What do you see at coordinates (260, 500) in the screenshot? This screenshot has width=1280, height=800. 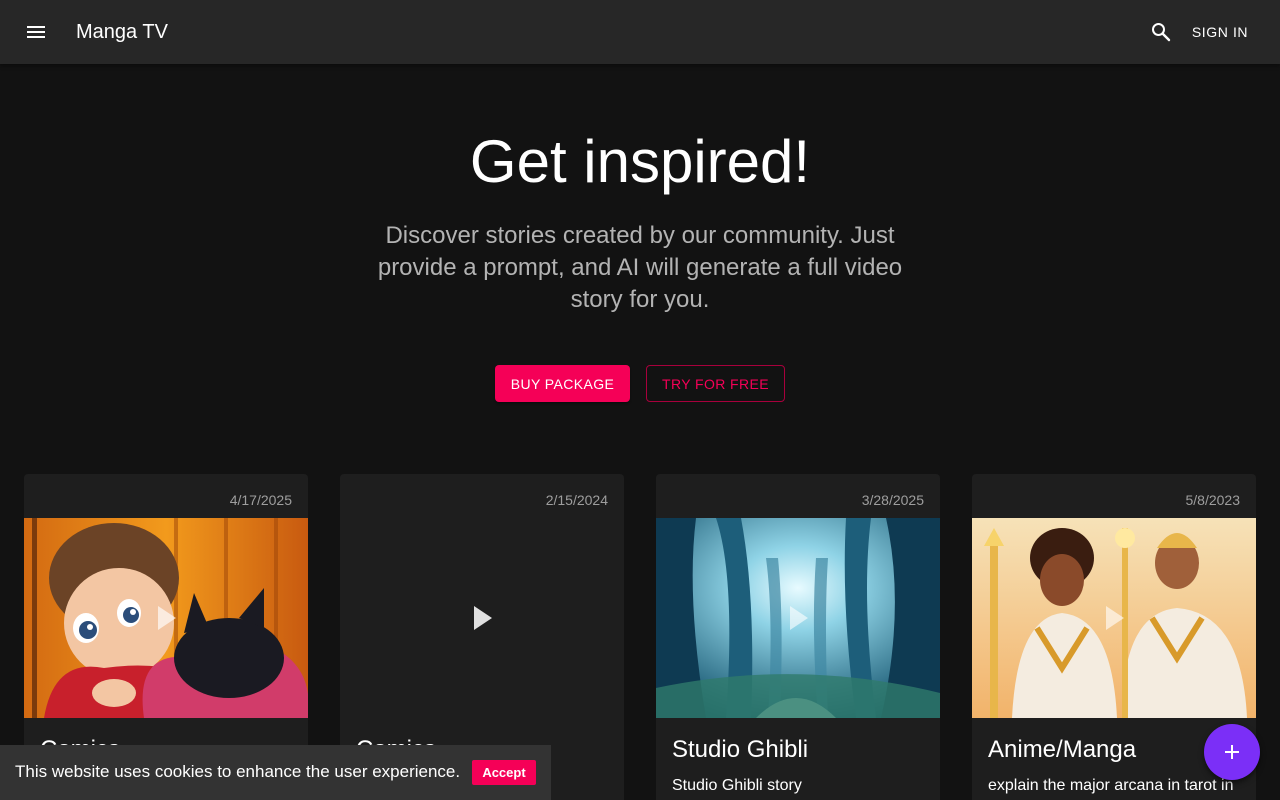 I see `card-date: 4/17/2025` at bounding box center [260, 500].